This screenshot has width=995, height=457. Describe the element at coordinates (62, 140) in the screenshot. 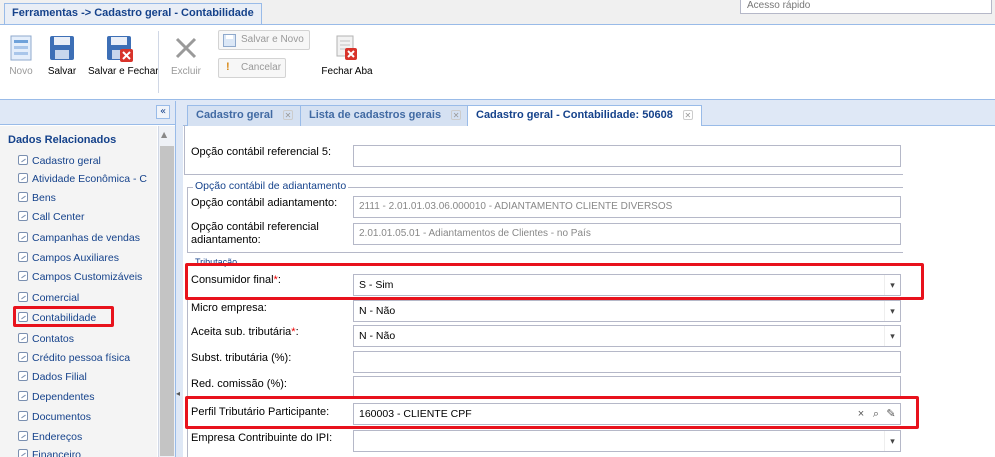

I see `related-title: Dados Relacionados` at that location.